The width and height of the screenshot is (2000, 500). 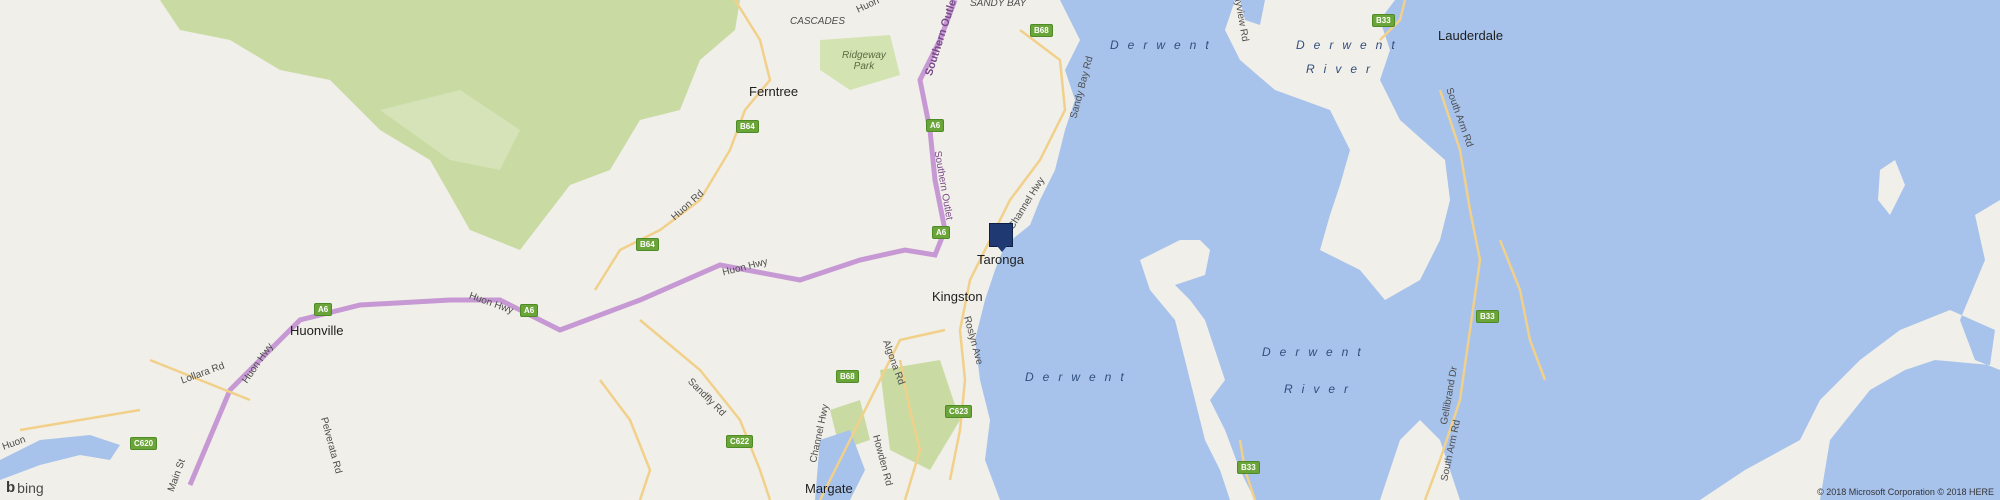 What do you see at coordinates (1001, 237) in the screenshot?
I see `location-pin-icon` at bounding box center [1001, 237].